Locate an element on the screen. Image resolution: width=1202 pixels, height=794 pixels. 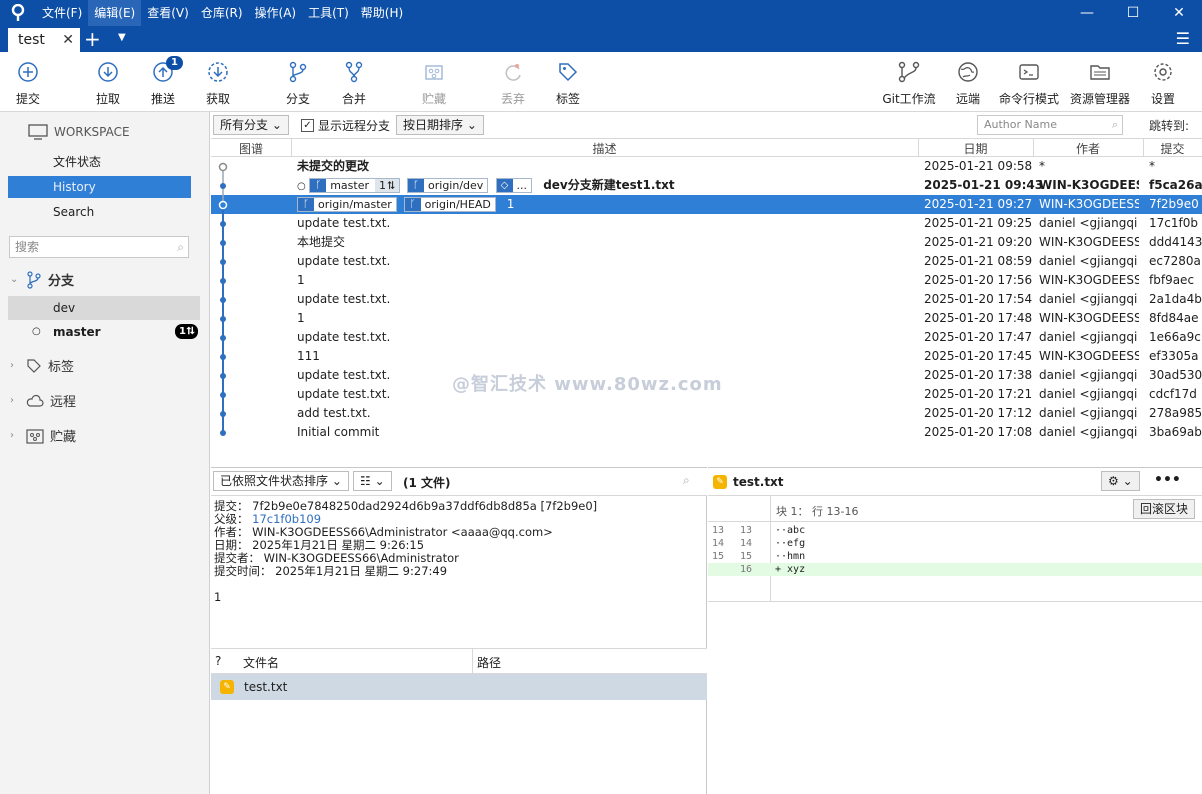
close-tab-icon: ✕ is located at coordinates (68, 40).